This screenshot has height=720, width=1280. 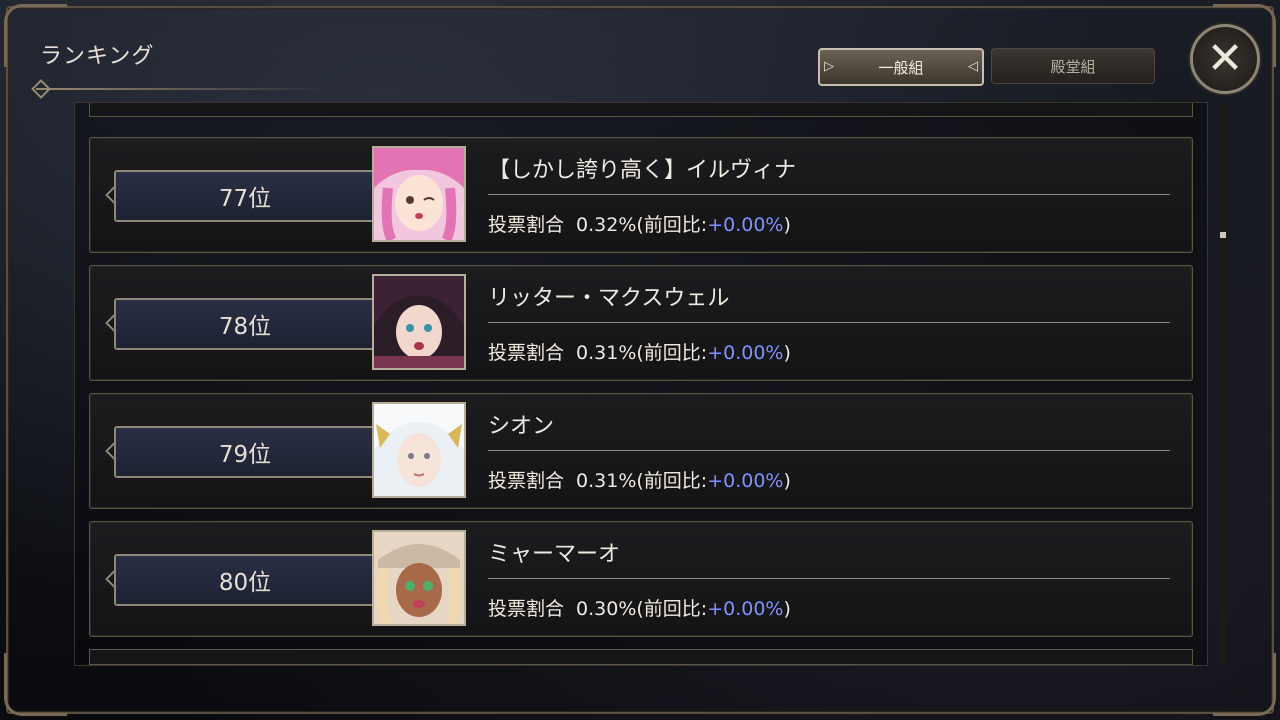 I want to click on ornament-corner, so click(x=35, y=684).